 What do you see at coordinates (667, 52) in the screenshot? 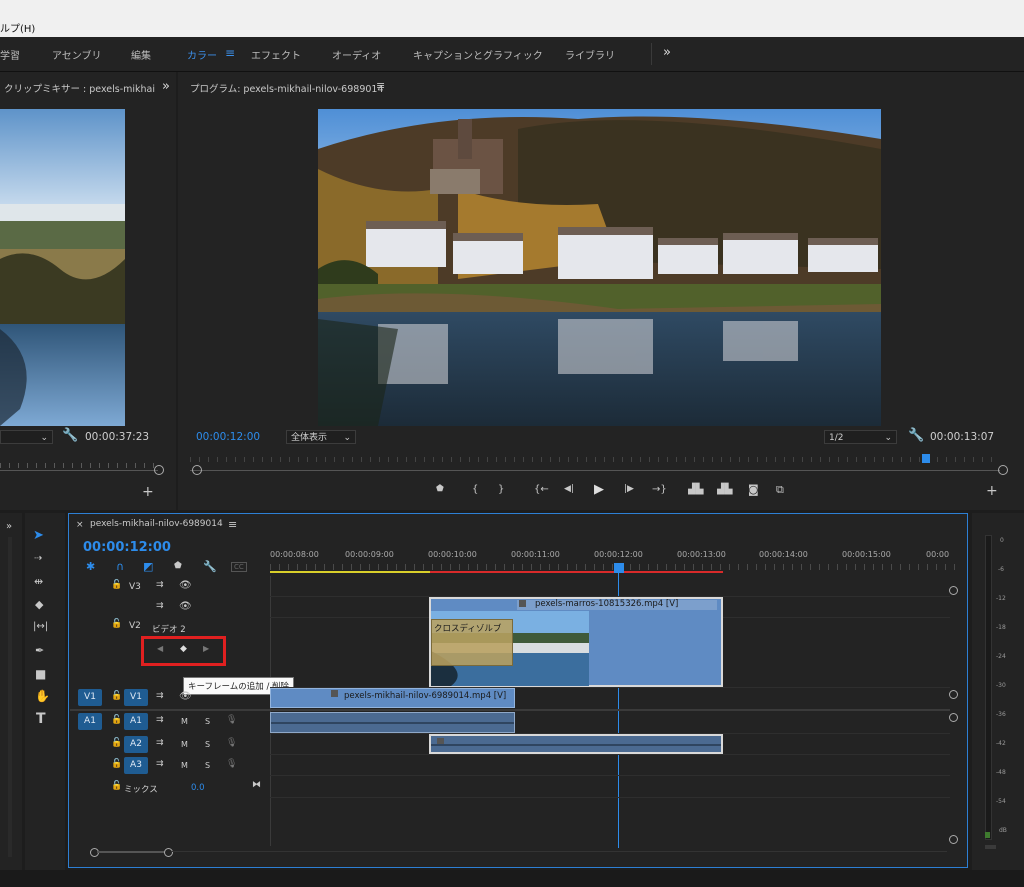
I see `workspaces-overflow-icon: »` at bounding box center [667, 52].